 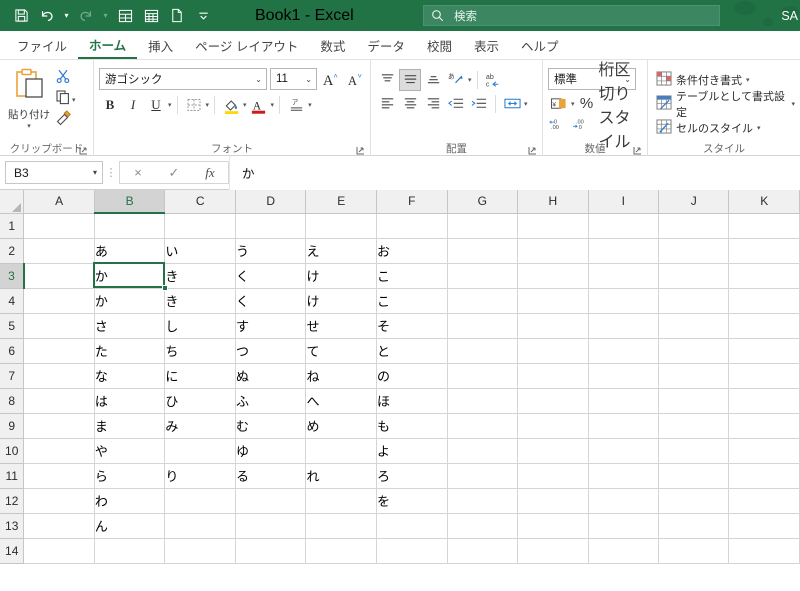 I want to click on column-header-d: D, so click(x=271, y=202).